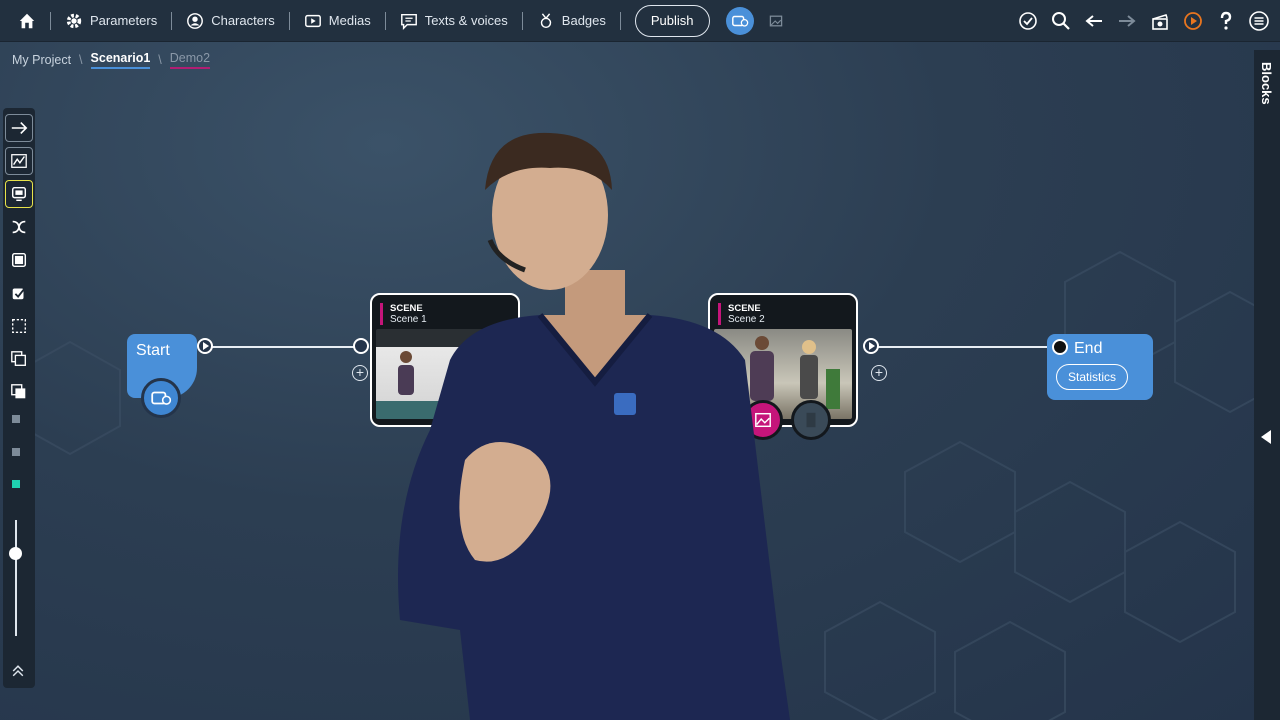 This screenshot has height=720, width=1280. I want to click on top-right-toolbar, so click(1143, 21).